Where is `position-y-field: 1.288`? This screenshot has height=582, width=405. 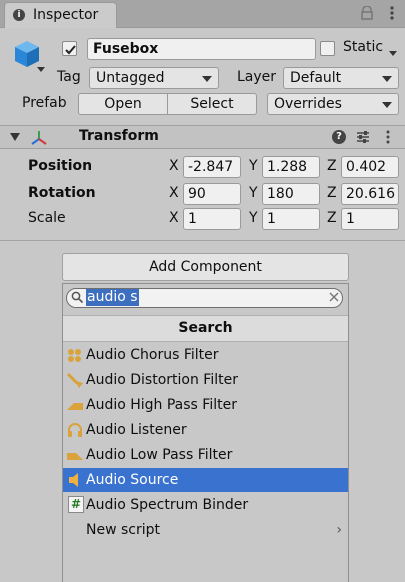
position-y-field: 1.288 is located at coordinates (291, 167).